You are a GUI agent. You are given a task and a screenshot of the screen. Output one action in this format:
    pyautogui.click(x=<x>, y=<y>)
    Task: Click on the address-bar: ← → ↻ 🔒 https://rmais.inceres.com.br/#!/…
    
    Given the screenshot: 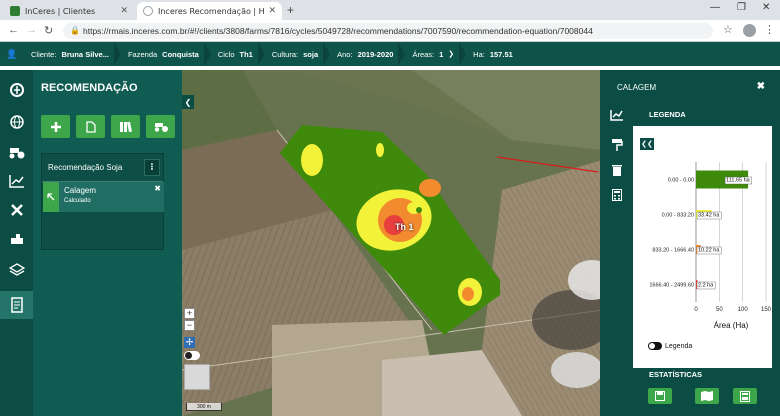 What is the action you would take?
    pyautogui.click(x=390, y=31)
    